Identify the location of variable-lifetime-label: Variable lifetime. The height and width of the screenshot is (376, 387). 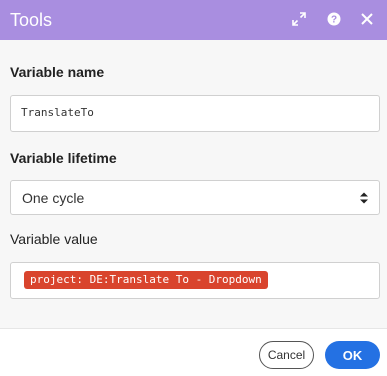
(63, 158).